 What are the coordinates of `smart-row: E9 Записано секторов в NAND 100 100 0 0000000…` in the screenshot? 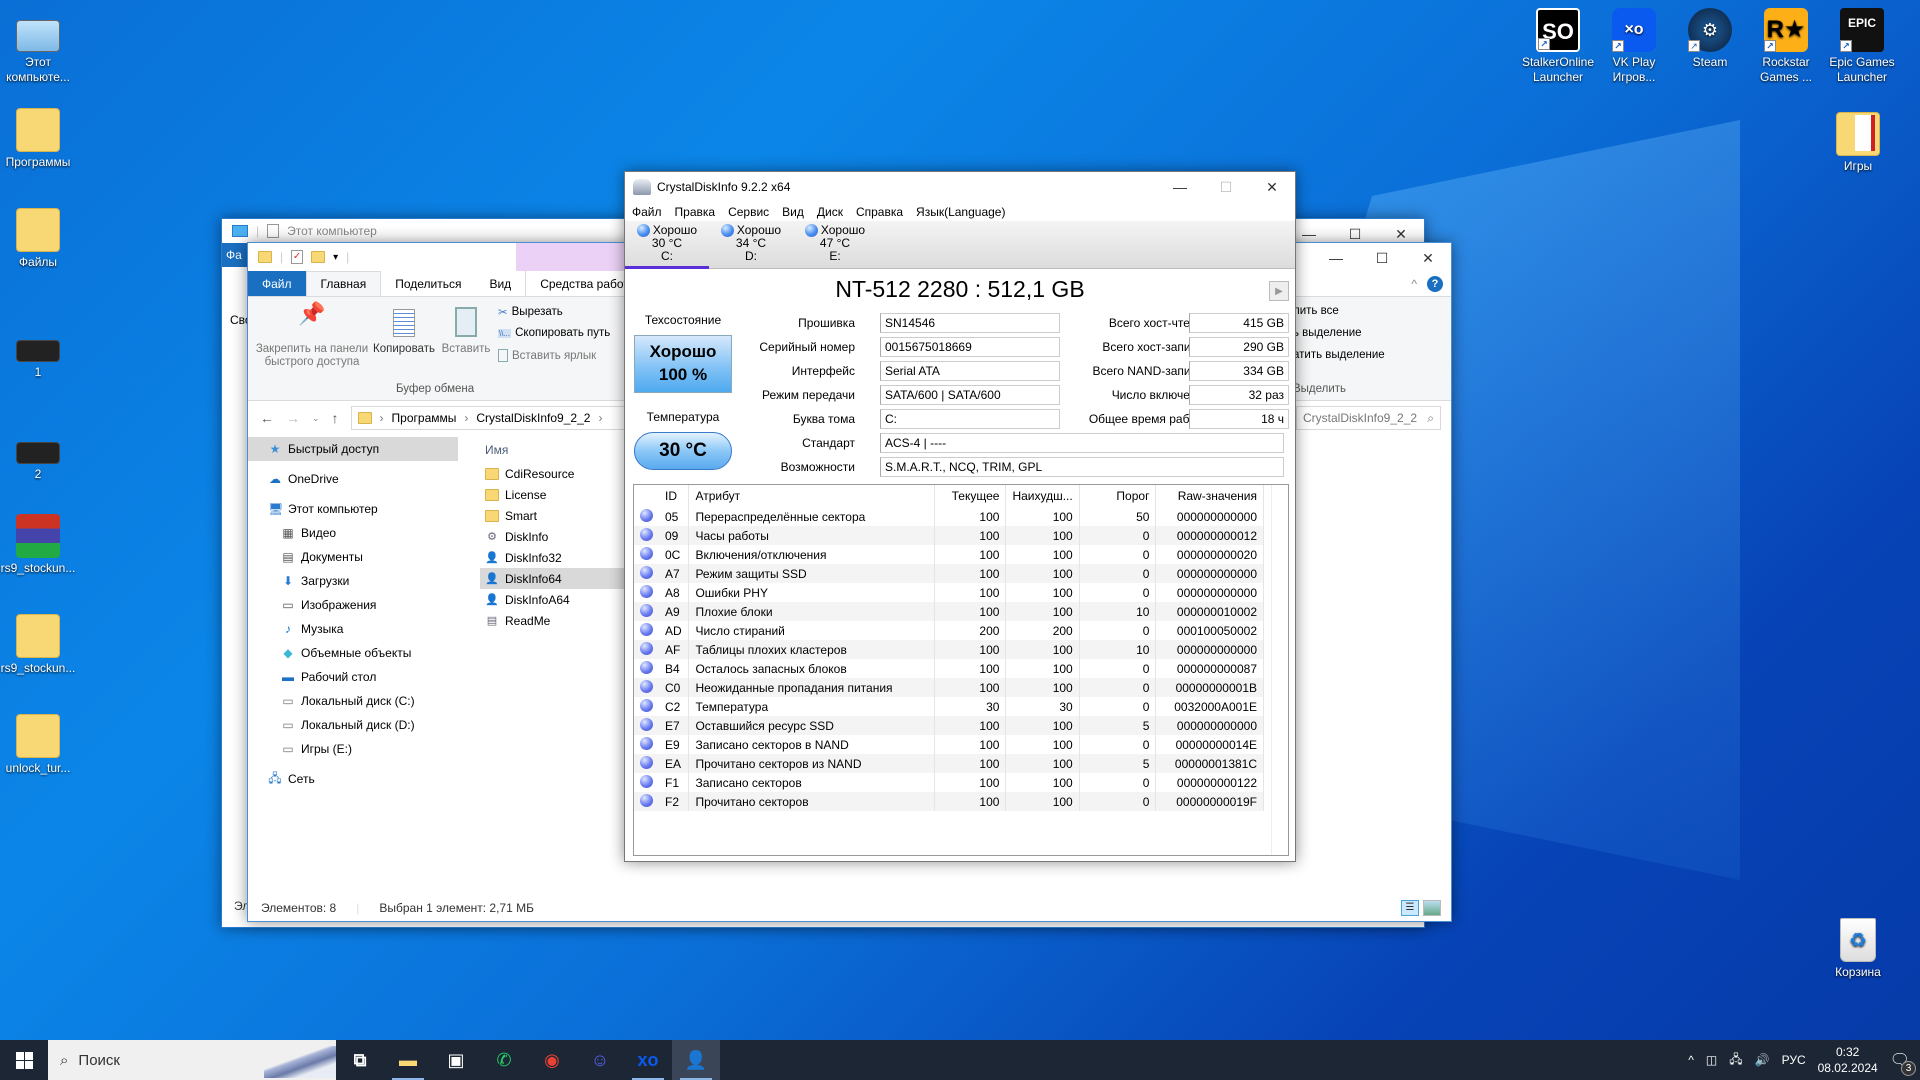 It's located at (949, 744).